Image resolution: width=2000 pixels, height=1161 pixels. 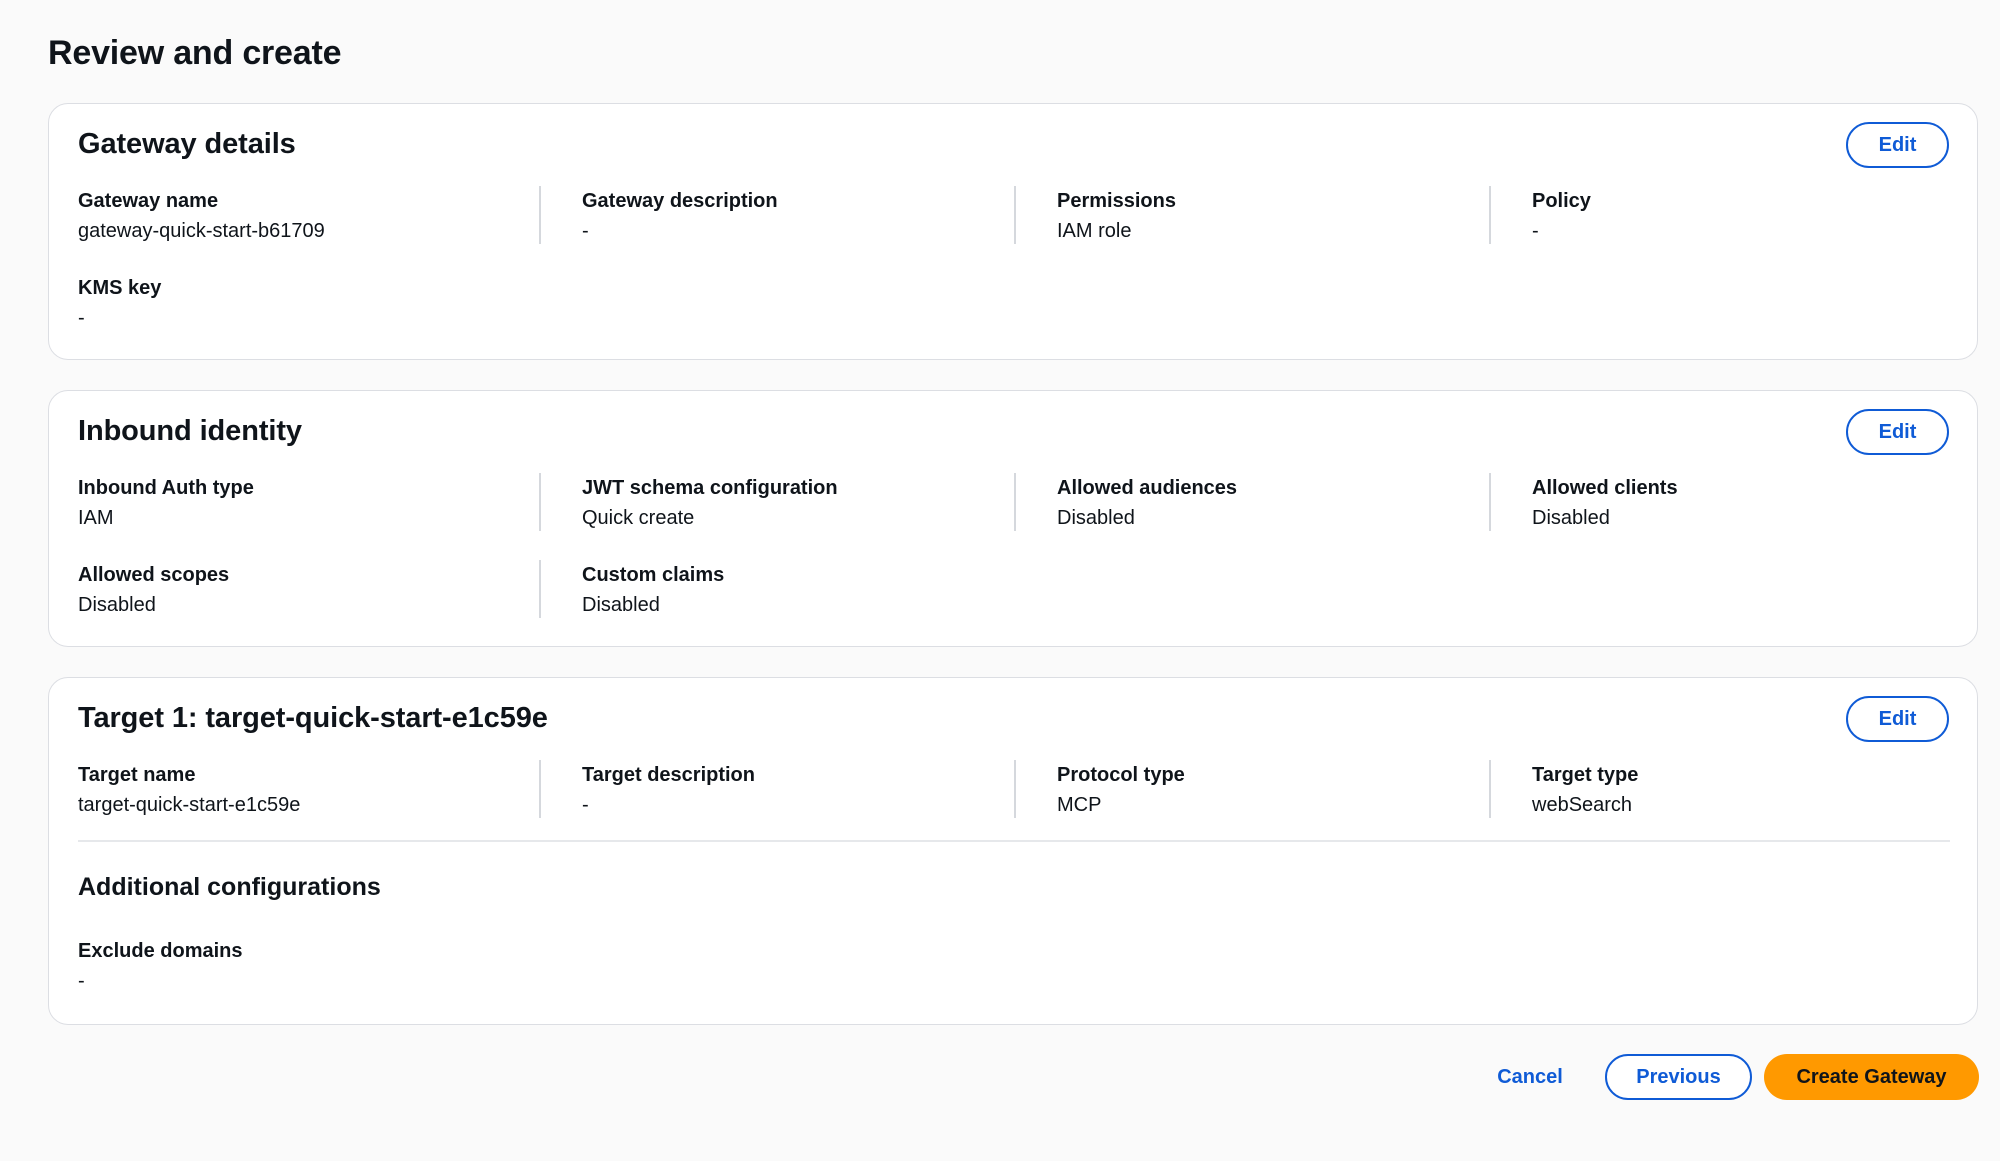 I want to click on field-label: Target description, so click(x=668, y=775).